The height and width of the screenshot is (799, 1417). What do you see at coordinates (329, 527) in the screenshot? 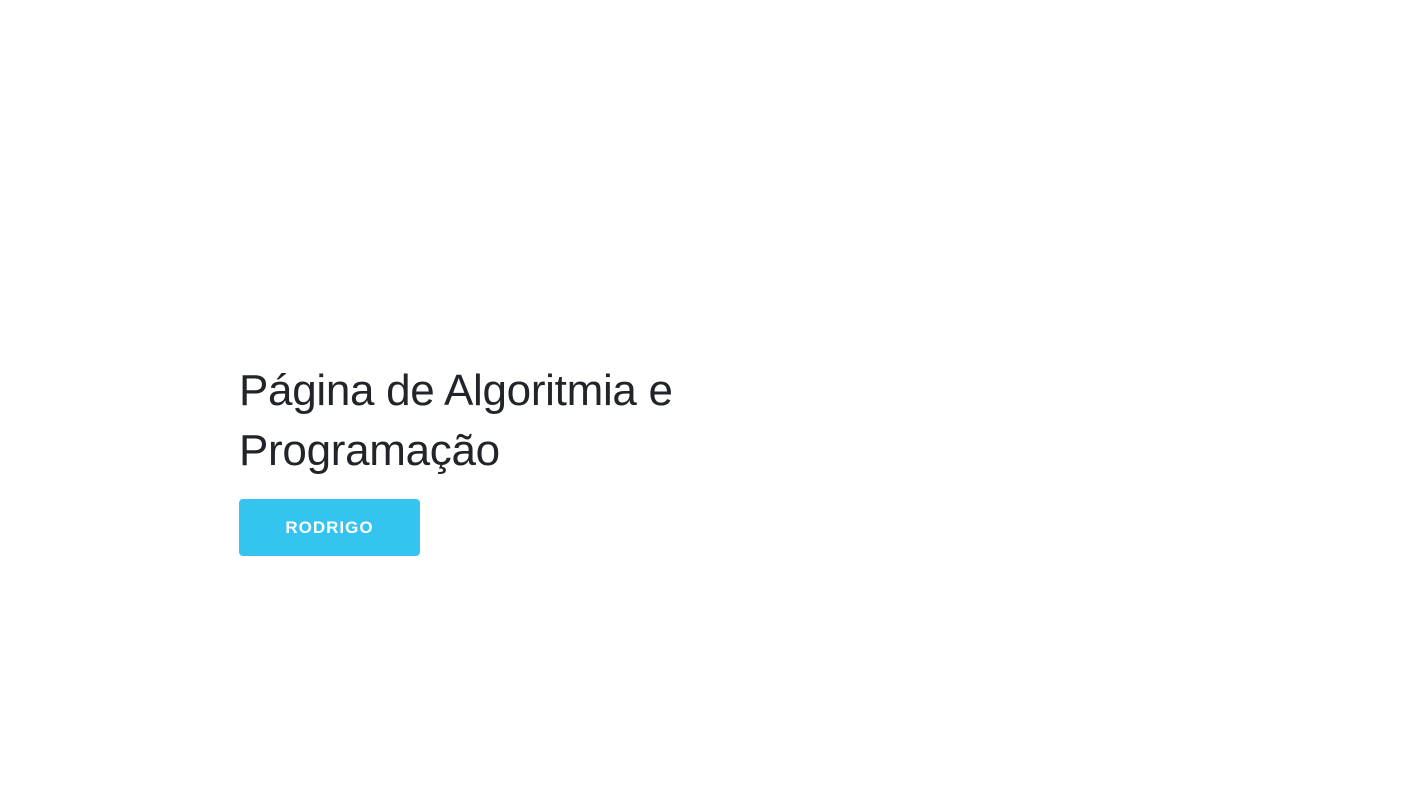
I see `rodrigo-button: RODRIGO` at bounding box center [329, 527].